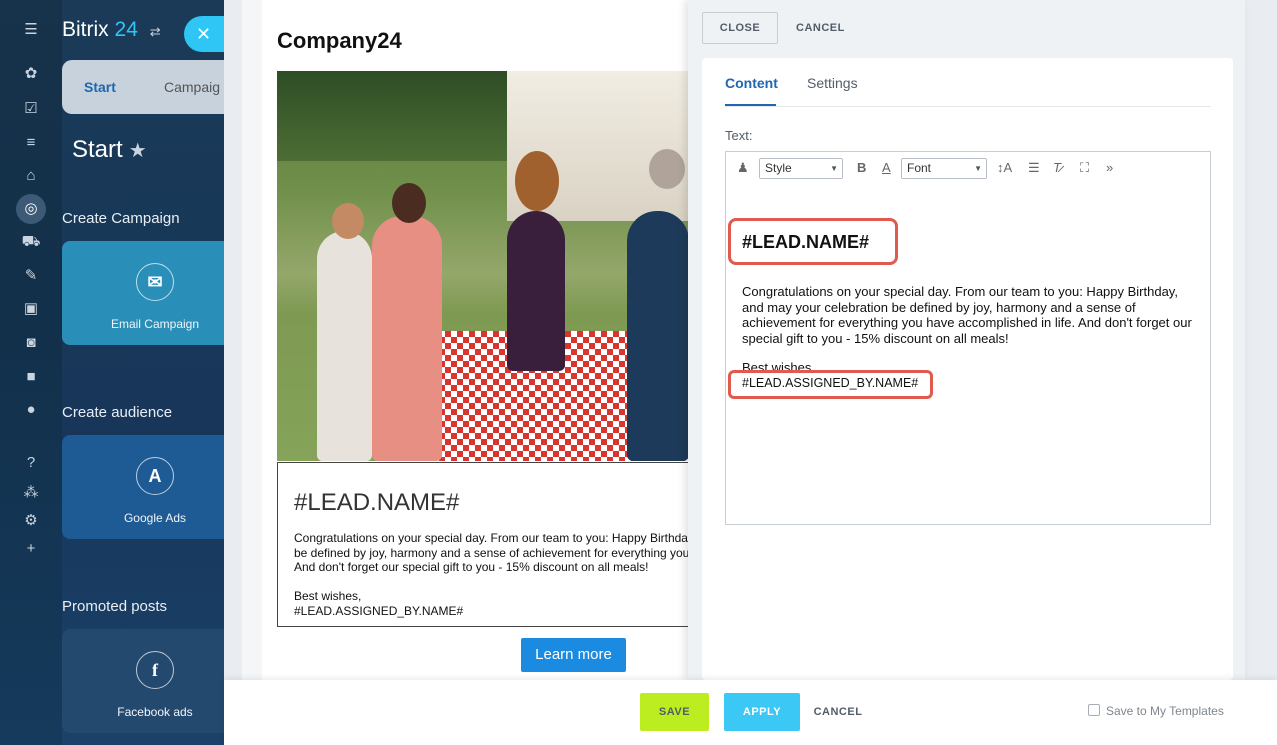 The image size is (1277, 745). Describe the element at coordinates (740, 28) in the screenshot. I see `close-button: CLOSE` at that location.